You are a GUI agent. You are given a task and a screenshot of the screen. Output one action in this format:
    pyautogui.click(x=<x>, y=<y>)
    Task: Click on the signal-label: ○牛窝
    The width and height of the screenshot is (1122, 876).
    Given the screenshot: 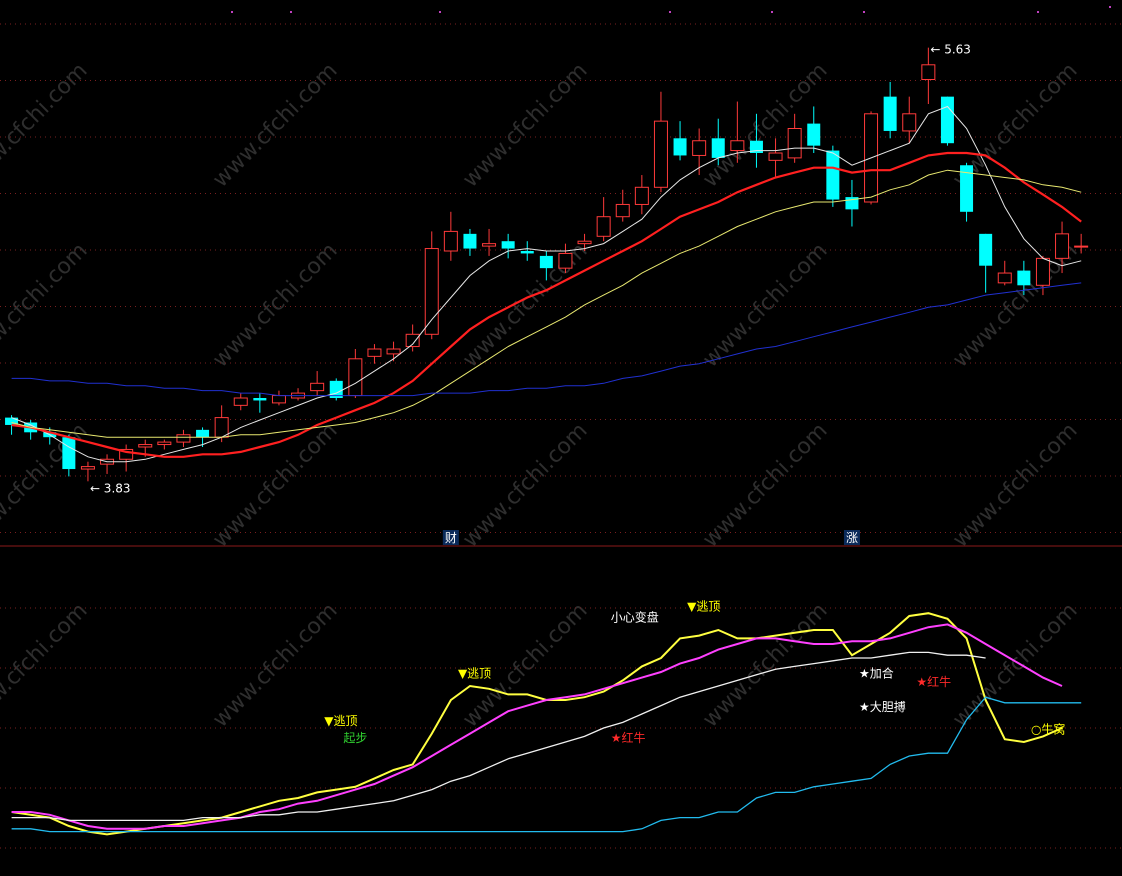 What is the action you would take?
    pyautogui.click(x=1048, y=729)
    